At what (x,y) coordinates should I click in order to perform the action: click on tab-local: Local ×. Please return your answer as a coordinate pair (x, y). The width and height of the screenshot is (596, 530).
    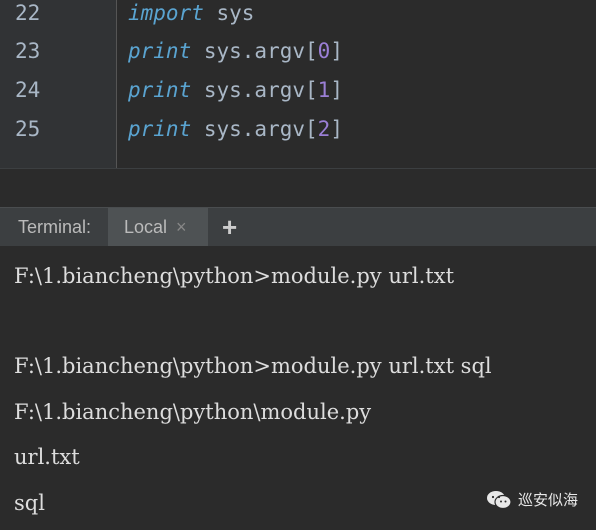
    Looking at the image, I should click on (158, 227).